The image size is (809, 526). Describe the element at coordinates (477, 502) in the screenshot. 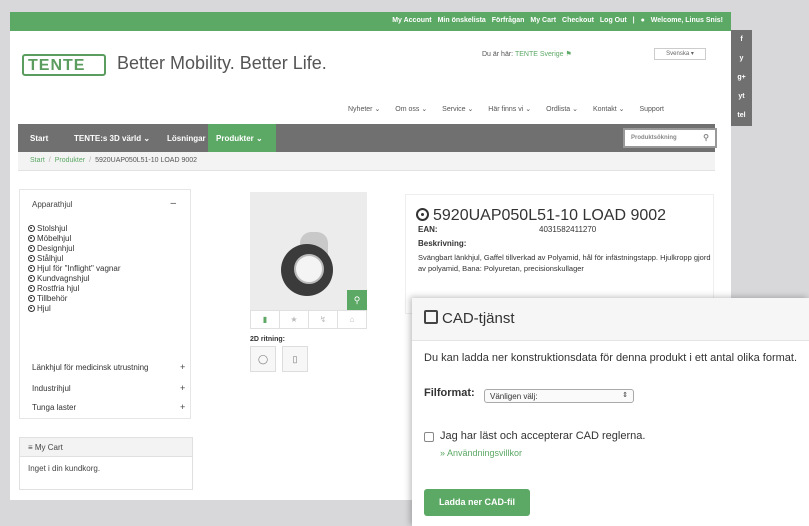

I see `download-cad-button: Ladda ner CAD-fil` at that location.